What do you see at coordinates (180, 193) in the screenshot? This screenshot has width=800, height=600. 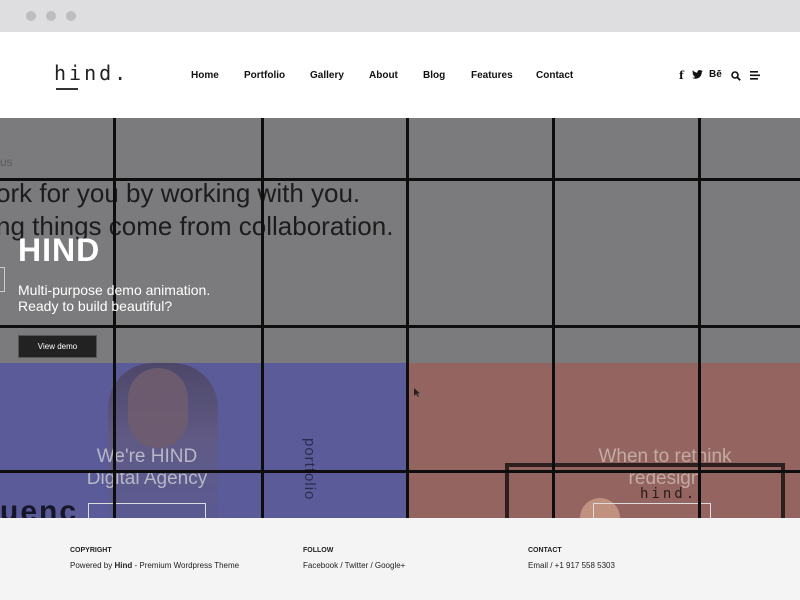 I see `hero-bg-line-1: ork for you by working with you.` at bounding box center [180, 193].